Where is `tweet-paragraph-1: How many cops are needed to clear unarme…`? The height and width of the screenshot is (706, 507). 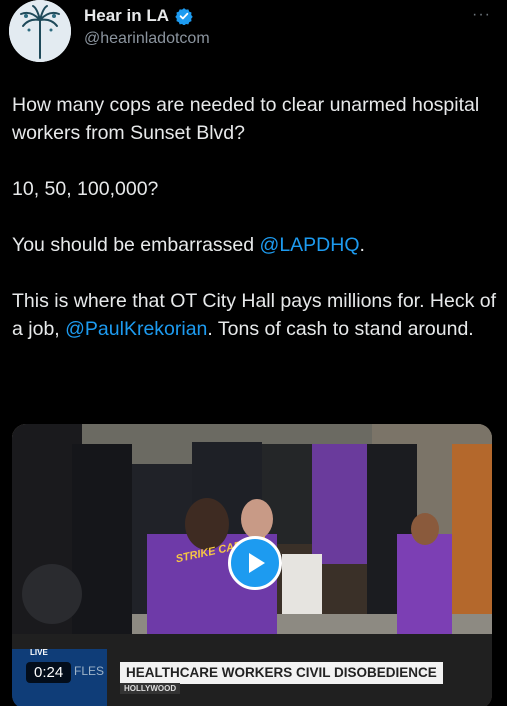 tweet-paragraph-1: How many cops are needed to clear unarme… is located at coordinates (246, 119).